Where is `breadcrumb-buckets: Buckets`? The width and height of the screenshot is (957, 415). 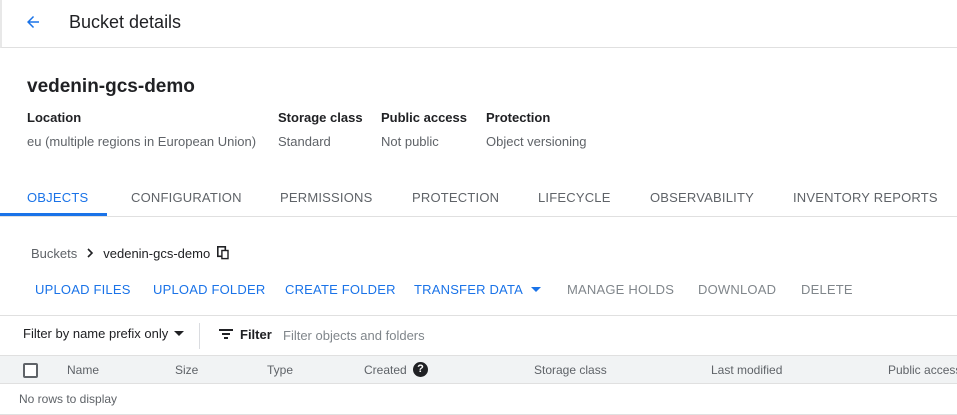
breadcrumb-buckets: Buckets is located at coordinates (54, 253).